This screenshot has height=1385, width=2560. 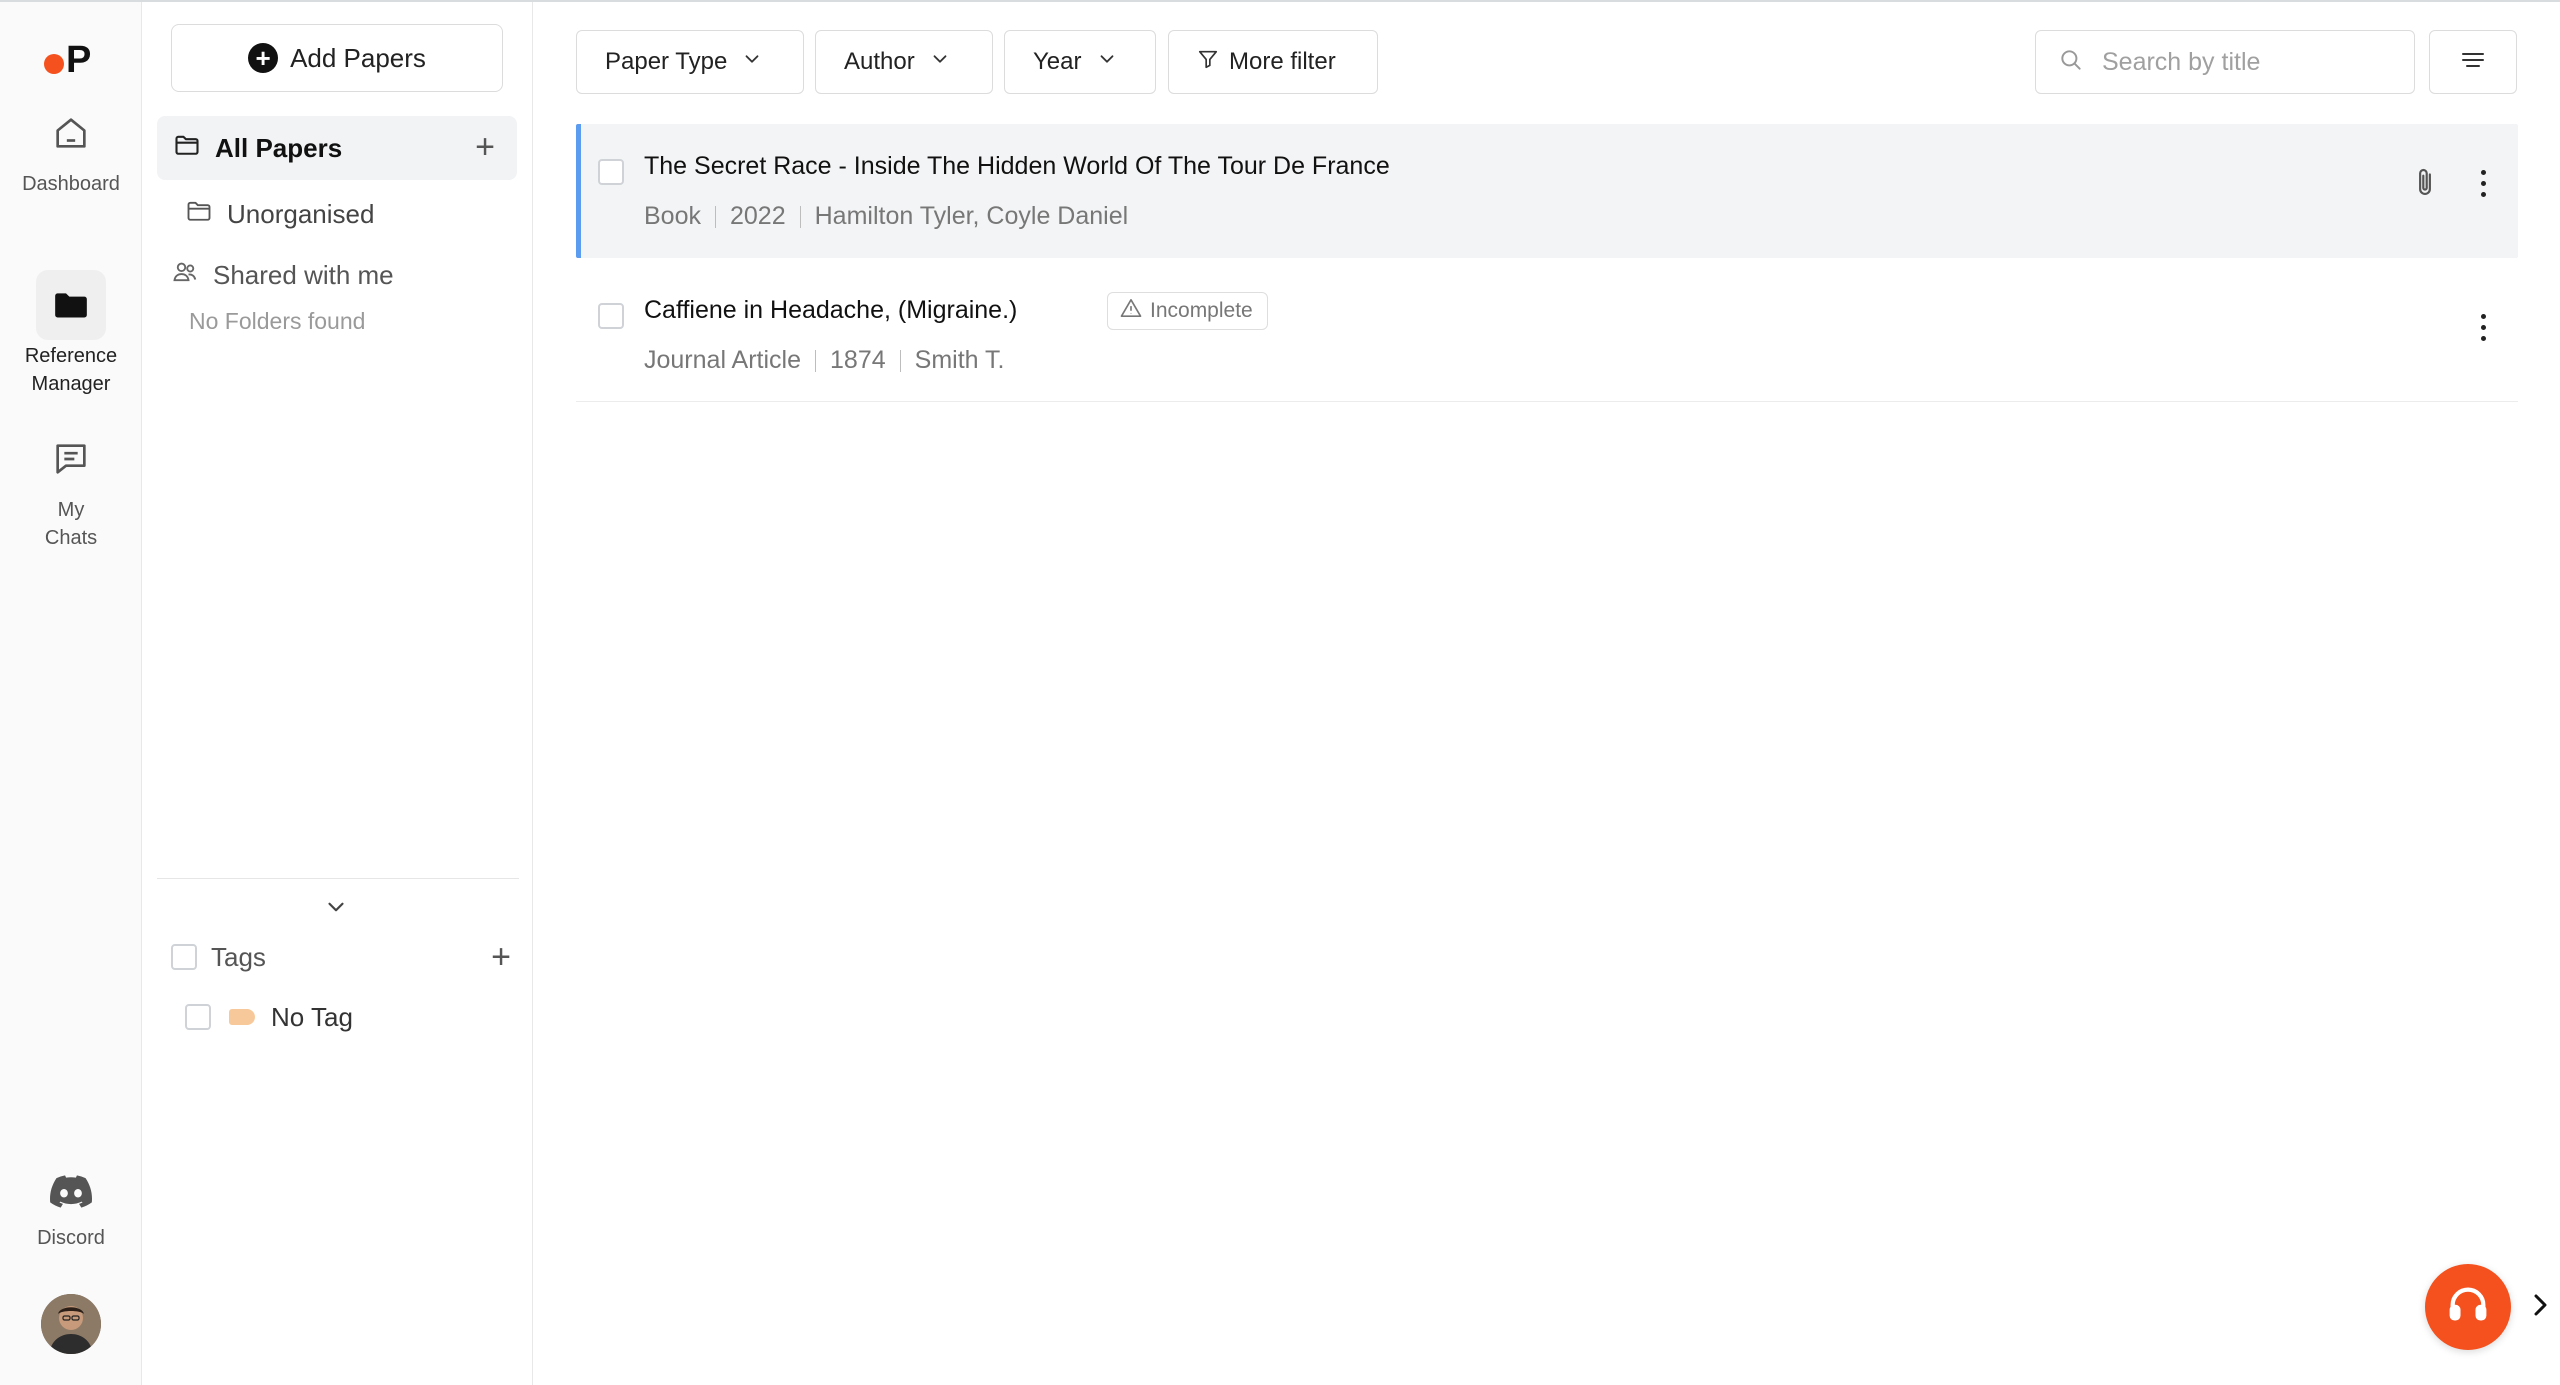 What do you see at coordinates (79, 60) in the screenshot?
I see `logo-letter: P` at bounding box center [79, 60].